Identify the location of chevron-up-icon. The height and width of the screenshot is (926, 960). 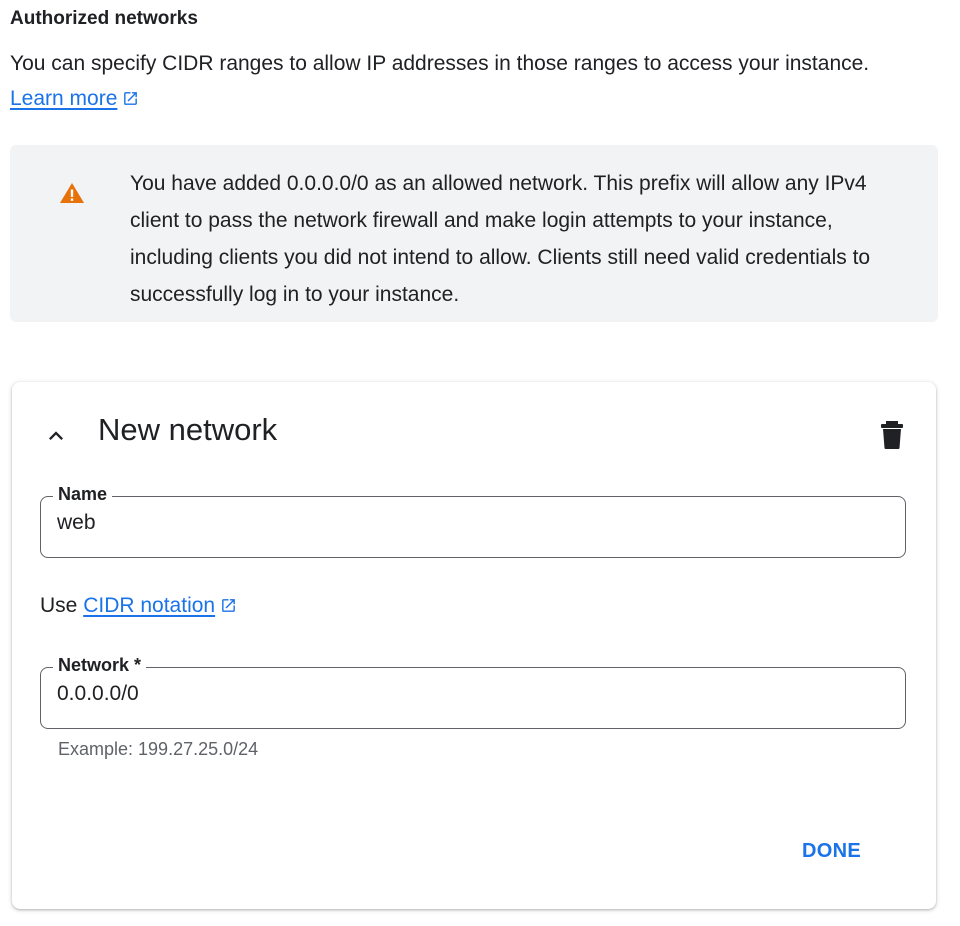
(56, 438).